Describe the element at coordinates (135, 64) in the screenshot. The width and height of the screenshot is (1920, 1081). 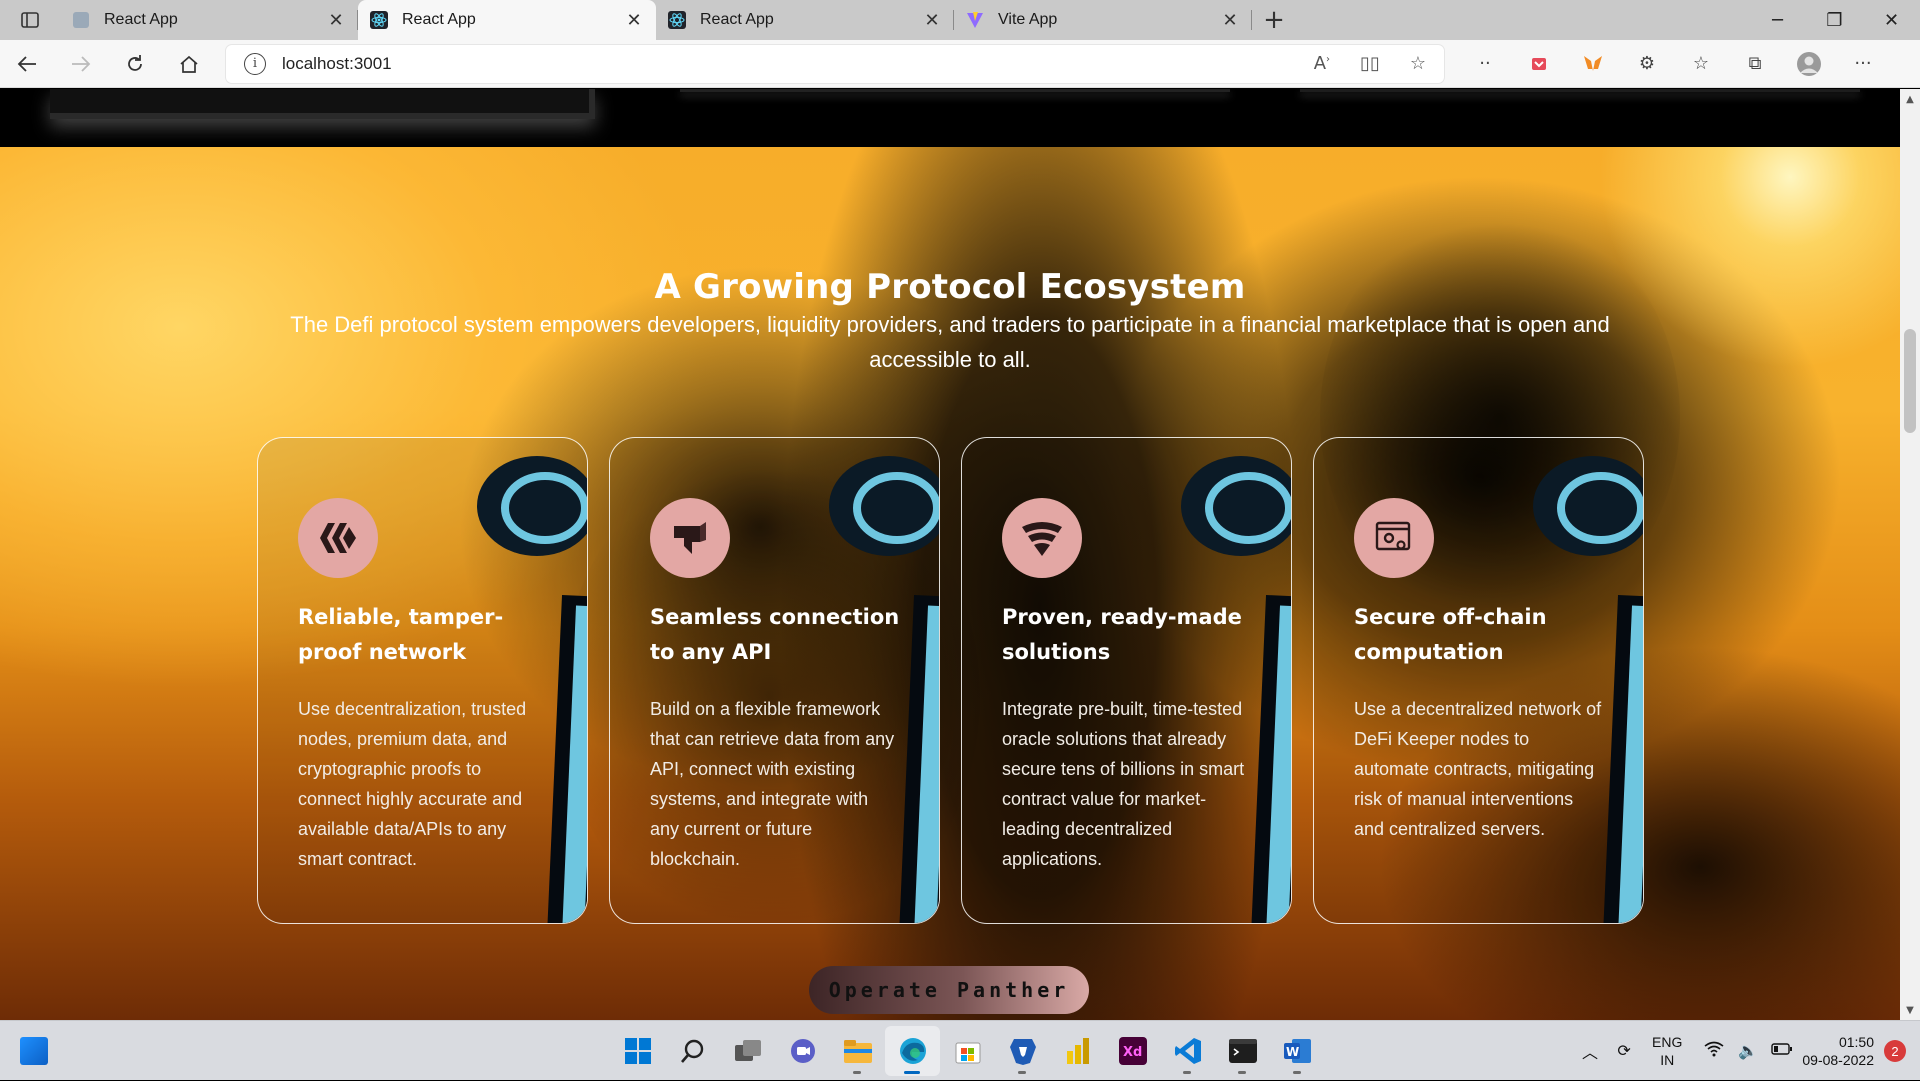
I see `refresh-icon` at that location.